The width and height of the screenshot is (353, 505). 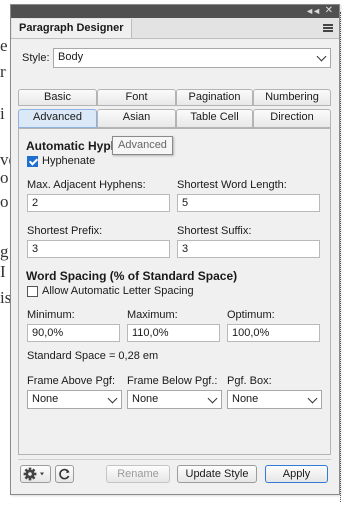 What do you see at coordinates (274, 399) in the screenshot?
I see `pgf-box-select: None` at bounding box center [274, 399].